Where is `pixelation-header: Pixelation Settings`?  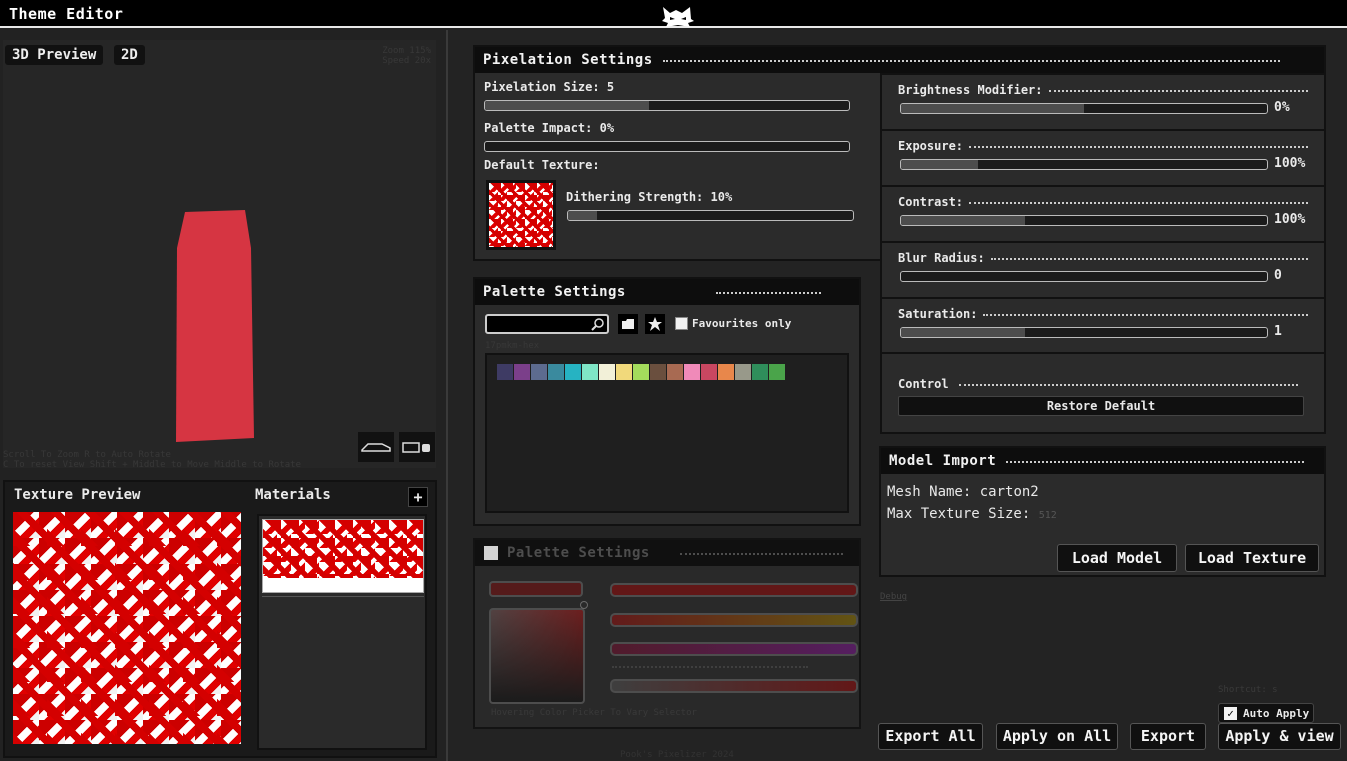
pixelation-header: Pixelation Settings is located at coordinates (899, 60).